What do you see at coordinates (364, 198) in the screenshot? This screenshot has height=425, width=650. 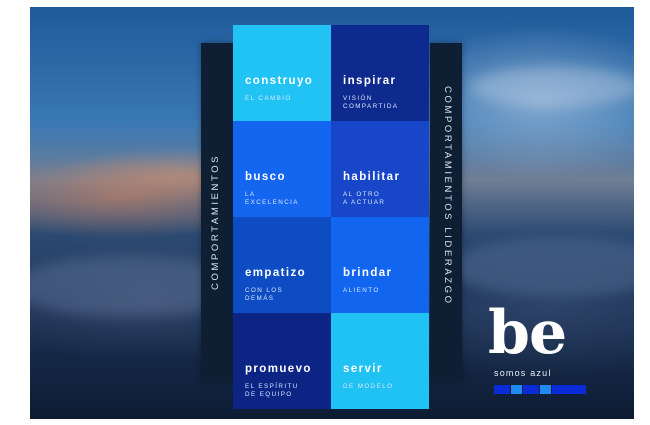 I see `cell-subtitle: AL OTRO A ACTUAR` at bounding box center [364, 198].